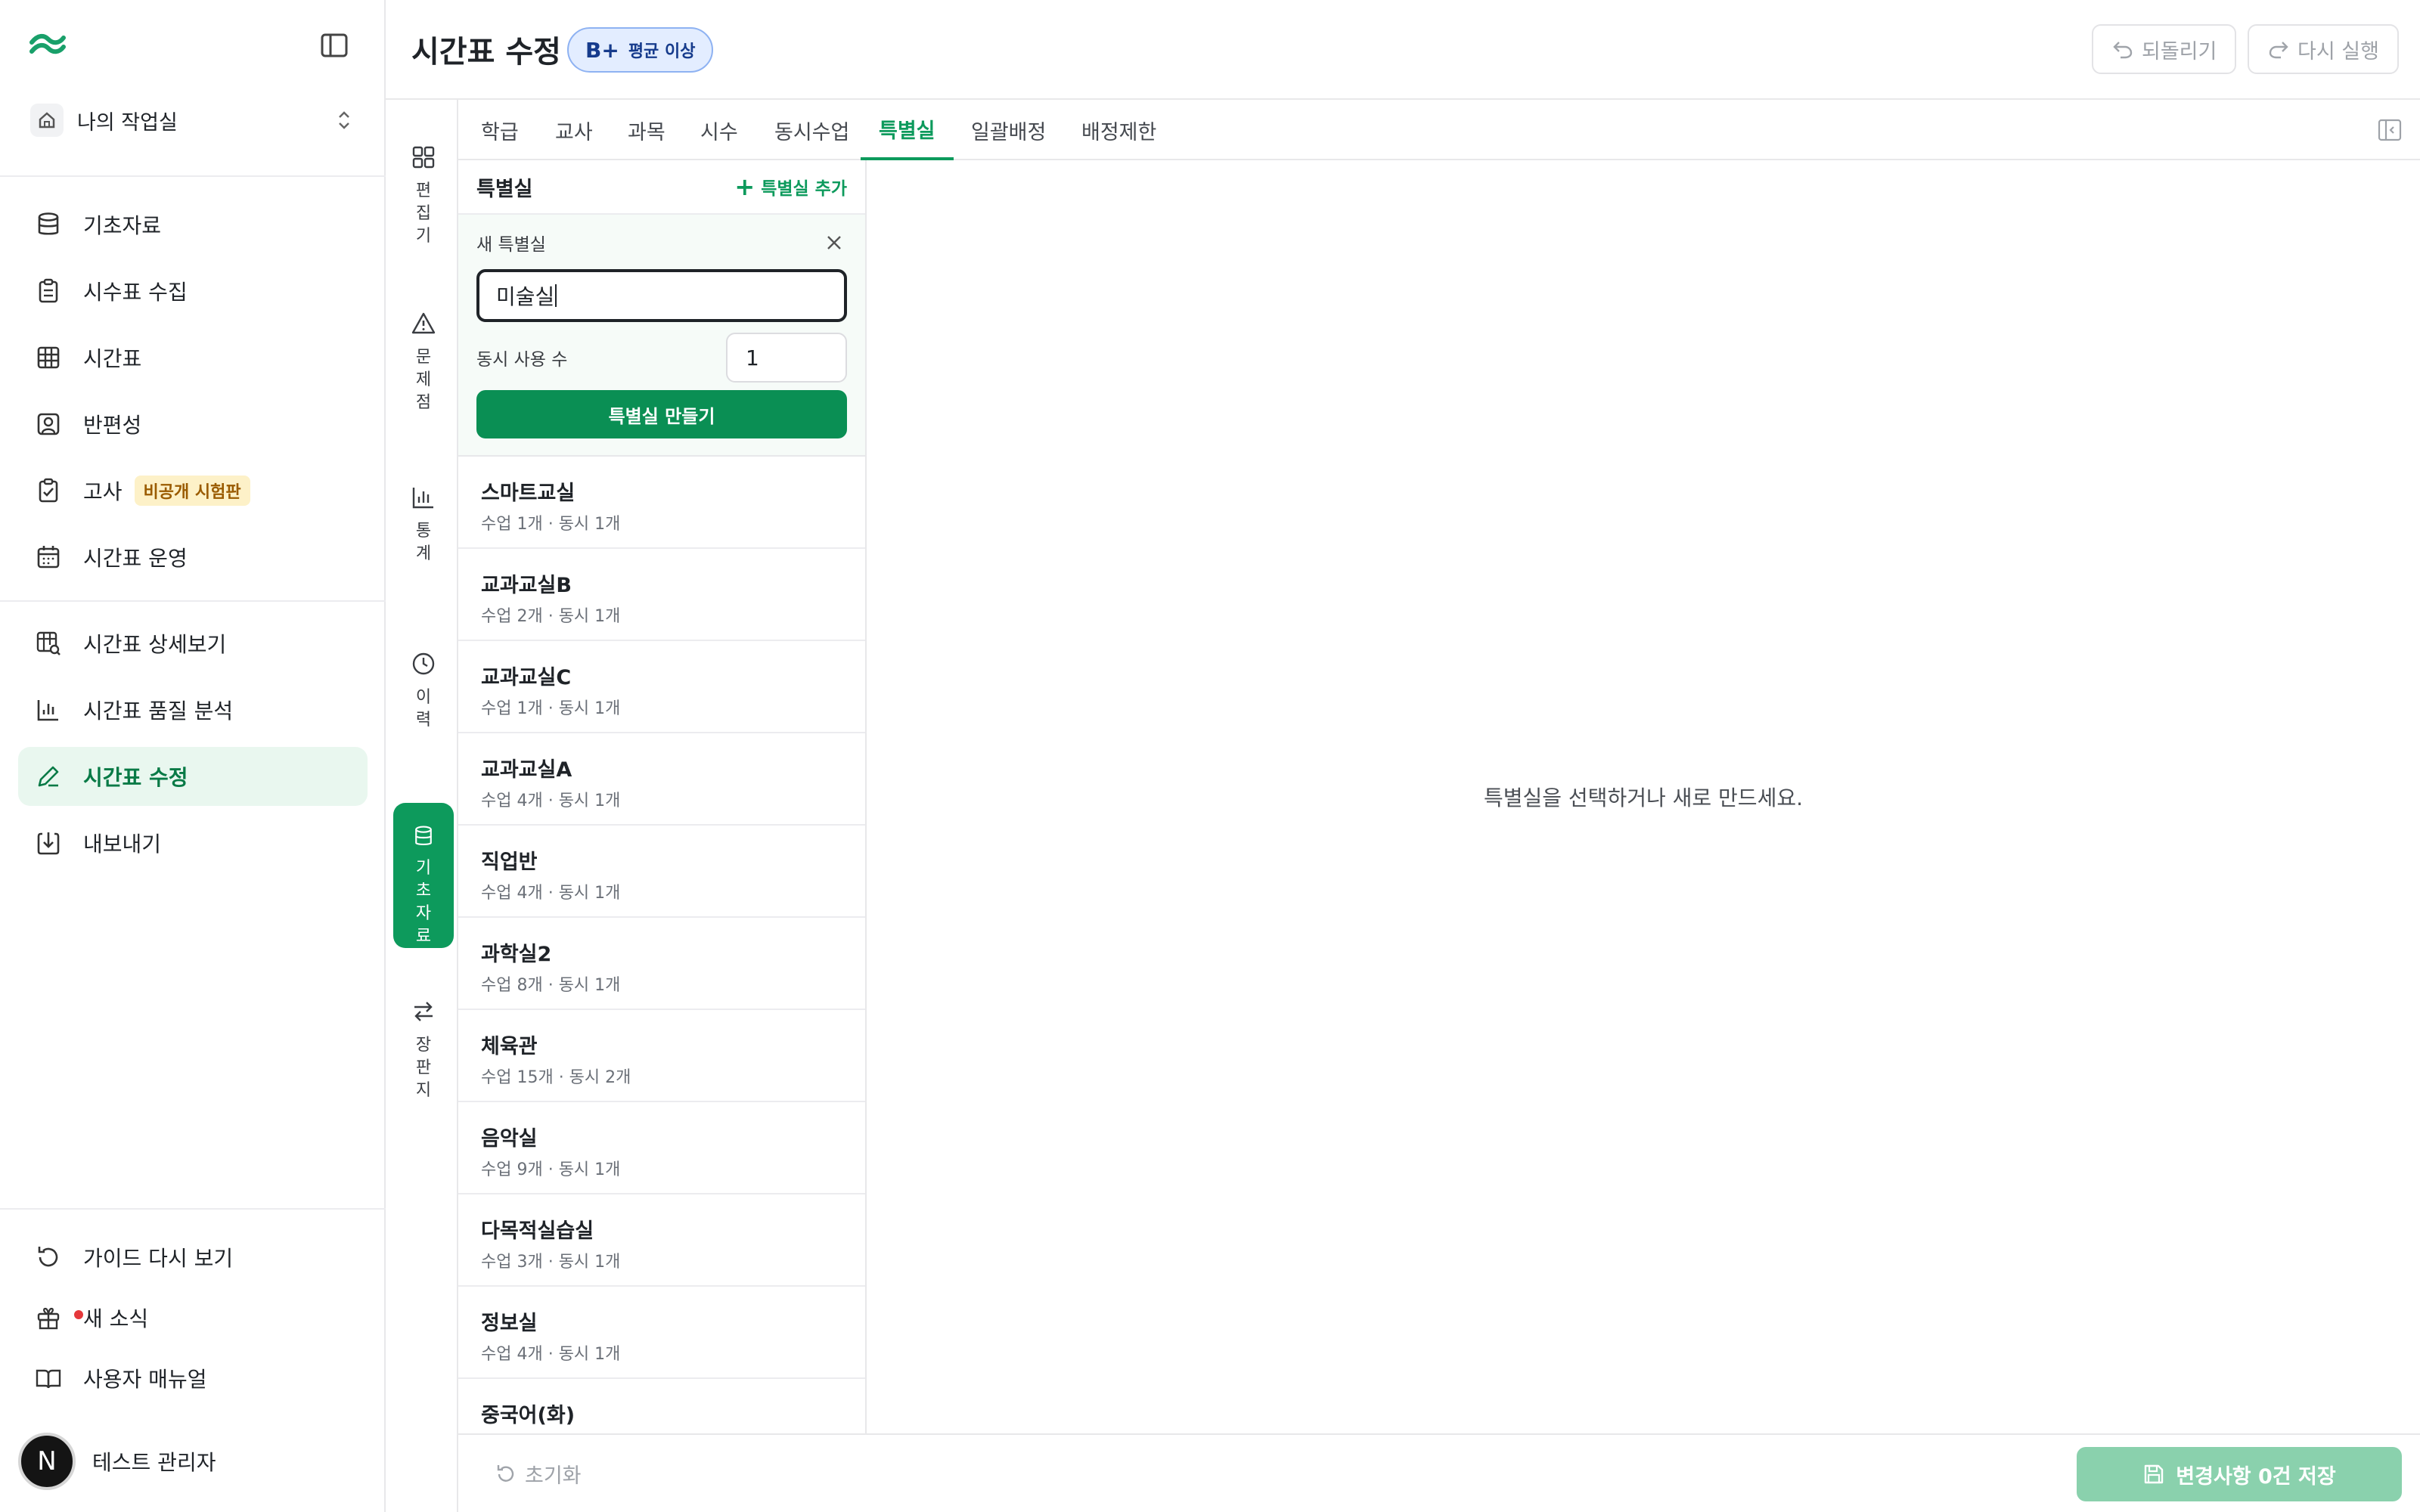 The width and height of the screenshot is (2420, 1512). I want to click on arrows-swap-icon, so click(423, 1012).